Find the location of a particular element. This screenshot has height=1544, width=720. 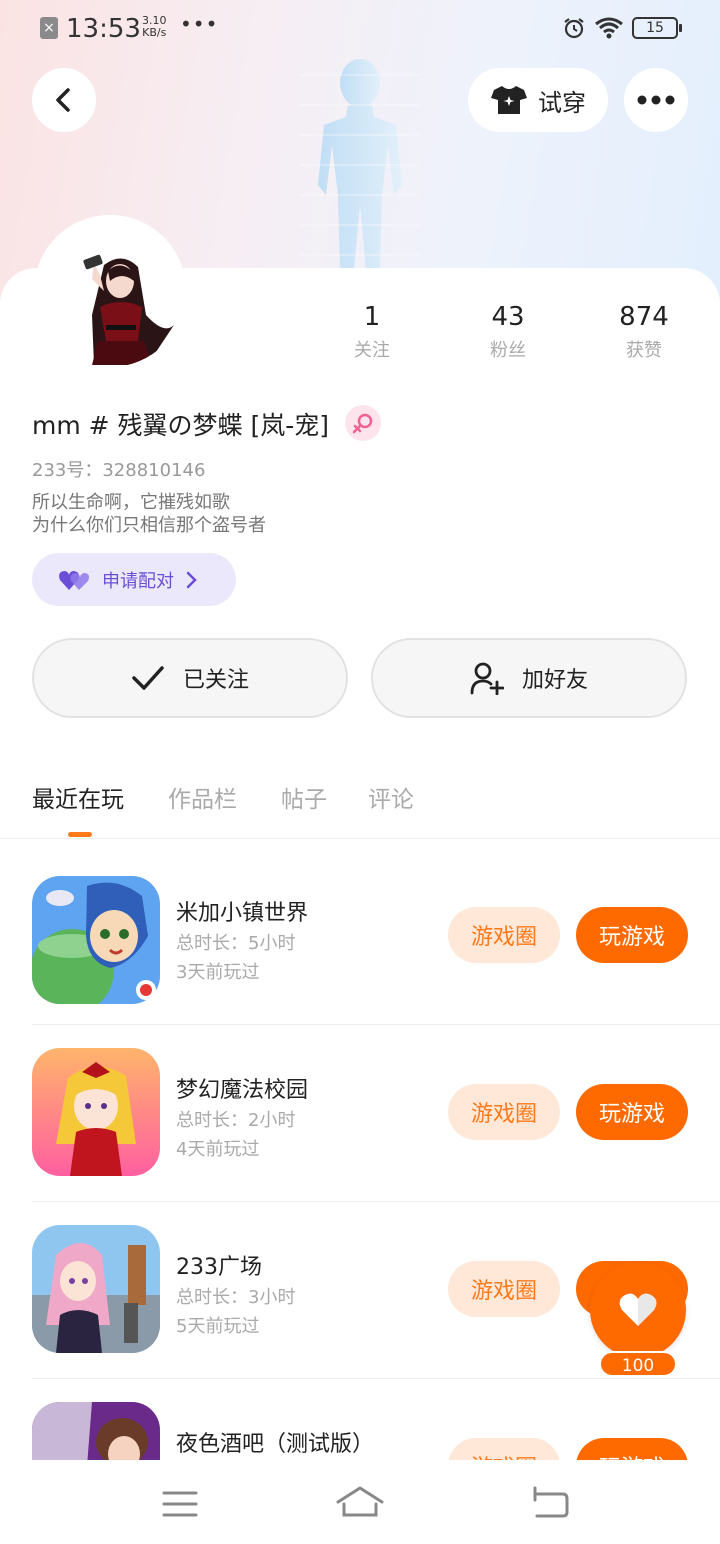

user-avatar-image is located at coordinates (110, 291).